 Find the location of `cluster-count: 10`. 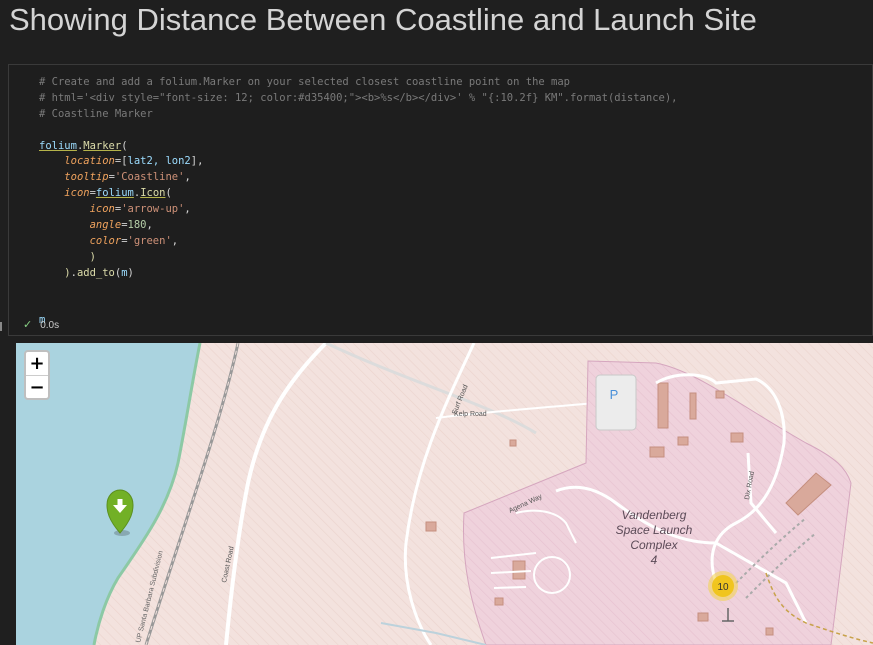

cluster-count: 10 is located at coordinates (723, 587).